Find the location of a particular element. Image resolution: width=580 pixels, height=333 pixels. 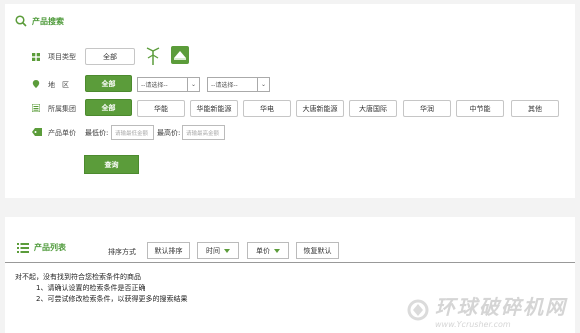

project-type-label: 项目类型 is located at coordinates (62, 57).